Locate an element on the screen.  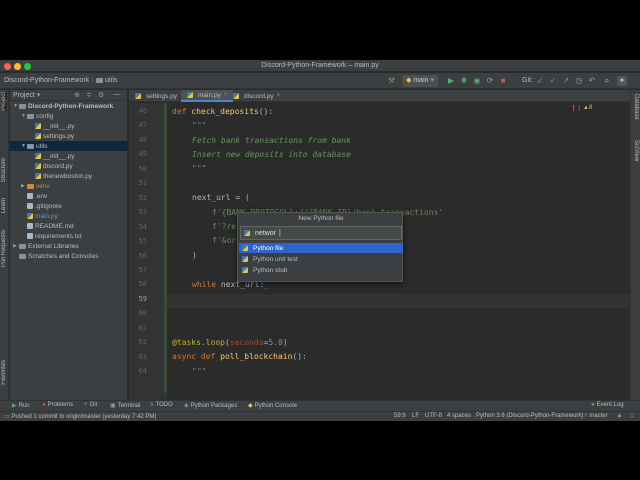
notification-icon: ☺ is located at coordinates (632, 416).